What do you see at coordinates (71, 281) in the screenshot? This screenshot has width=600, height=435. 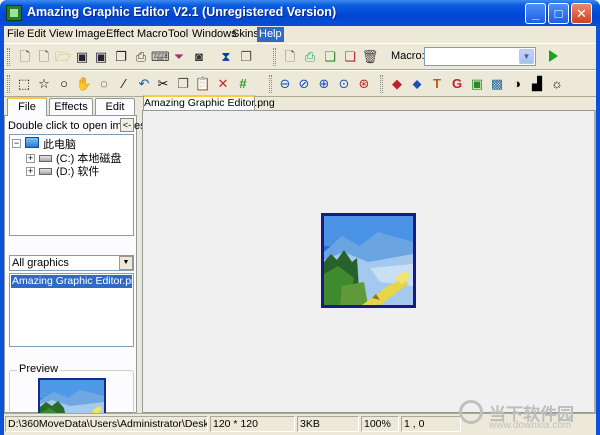 I see `list-item: Amazing Graphic Editor.png` at bounding box center [71, 281].